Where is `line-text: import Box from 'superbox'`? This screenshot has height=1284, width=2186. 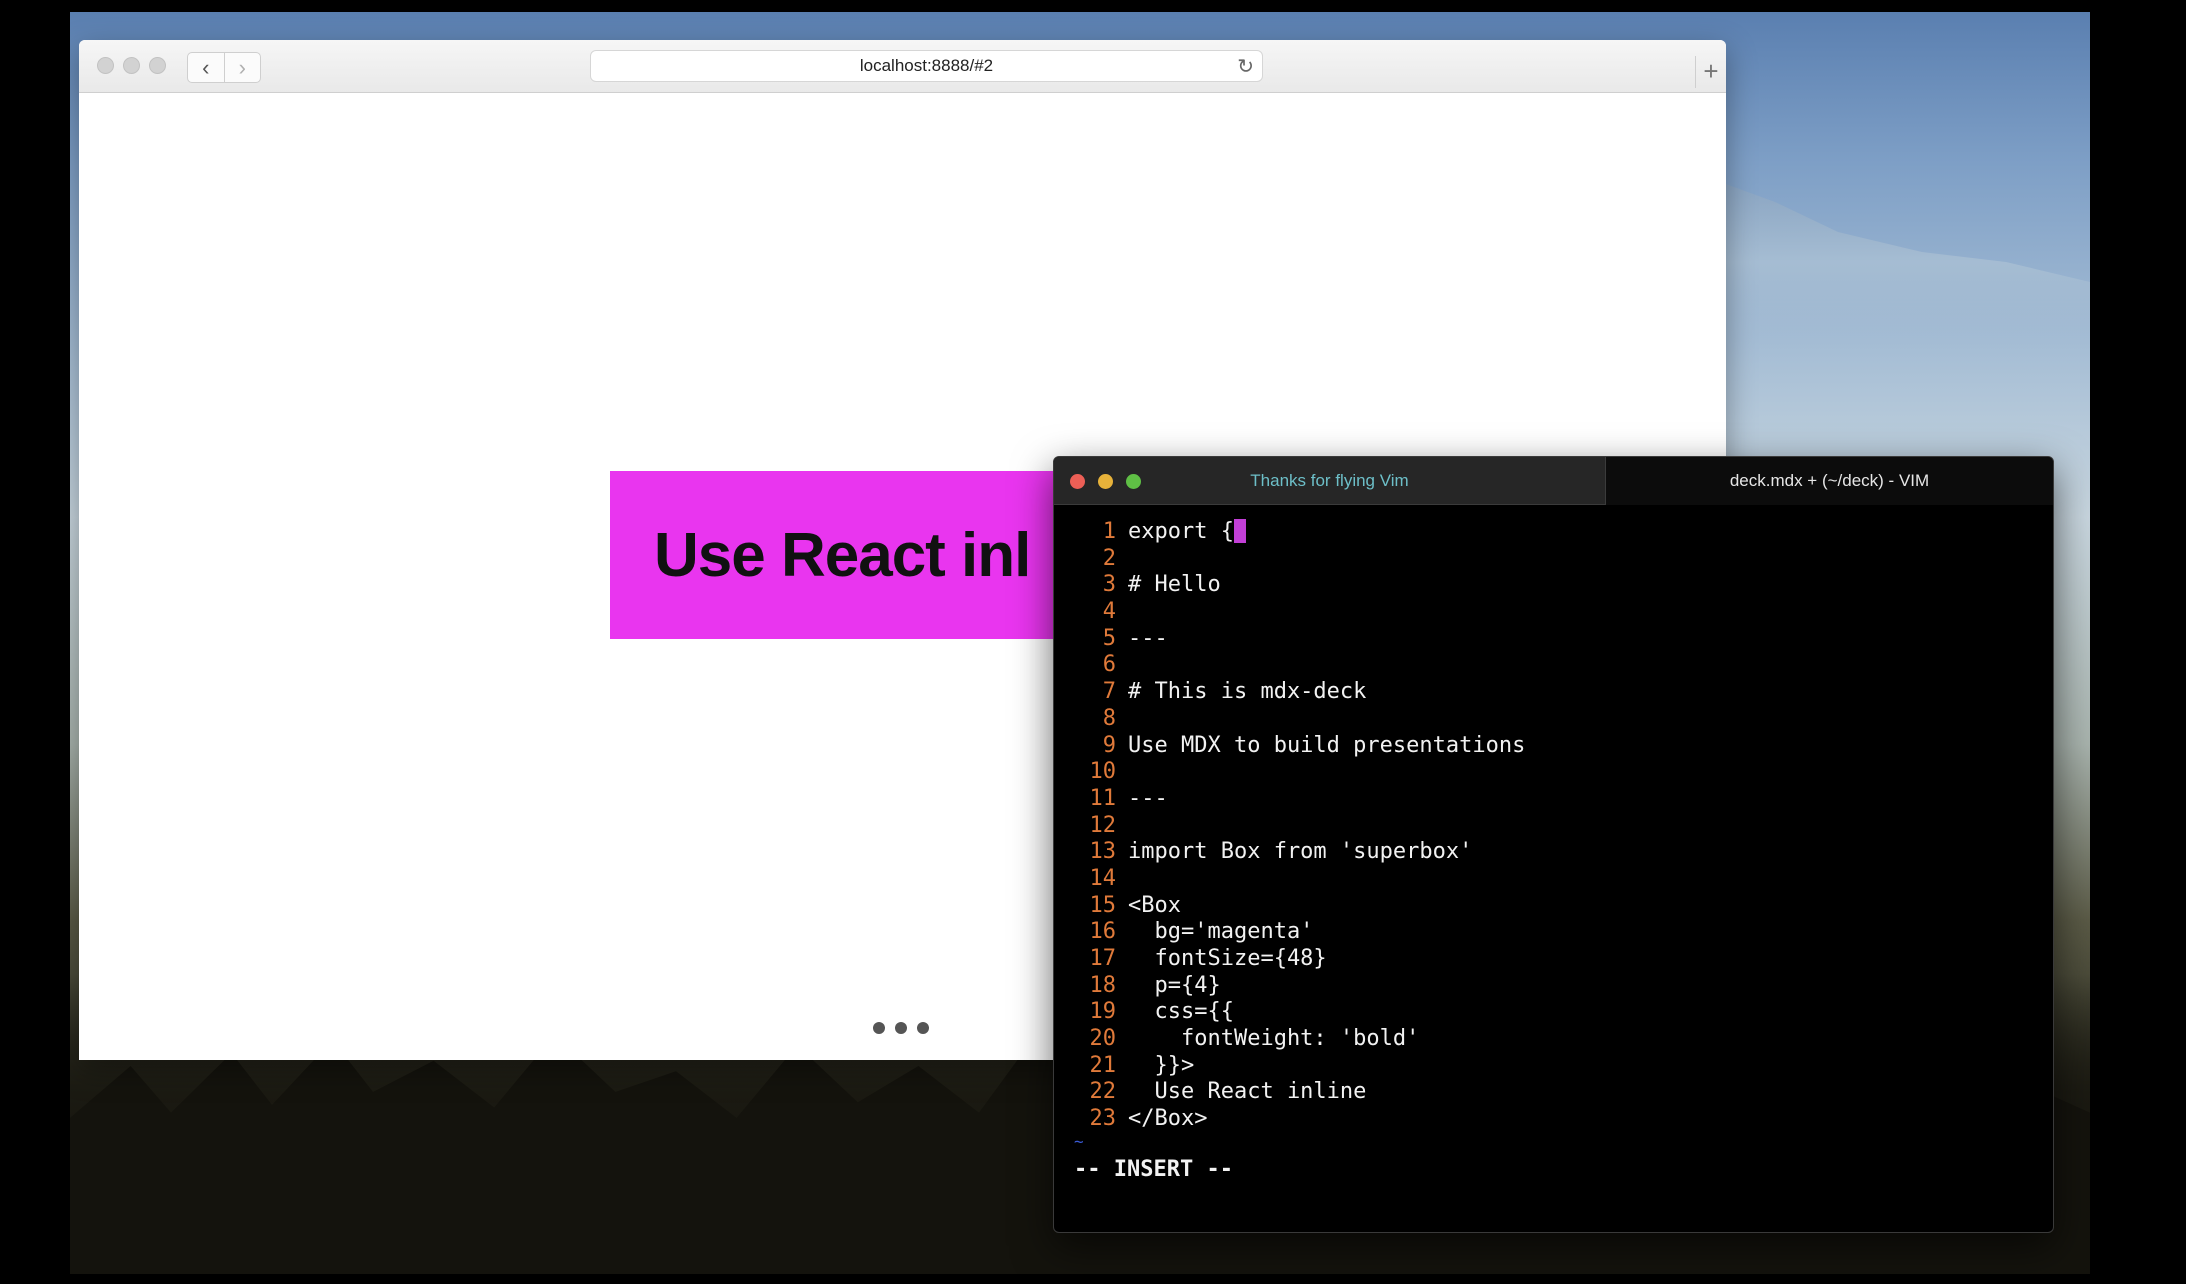 line-text: import Box from 'superbox' is located at coordinates (1300, 852).